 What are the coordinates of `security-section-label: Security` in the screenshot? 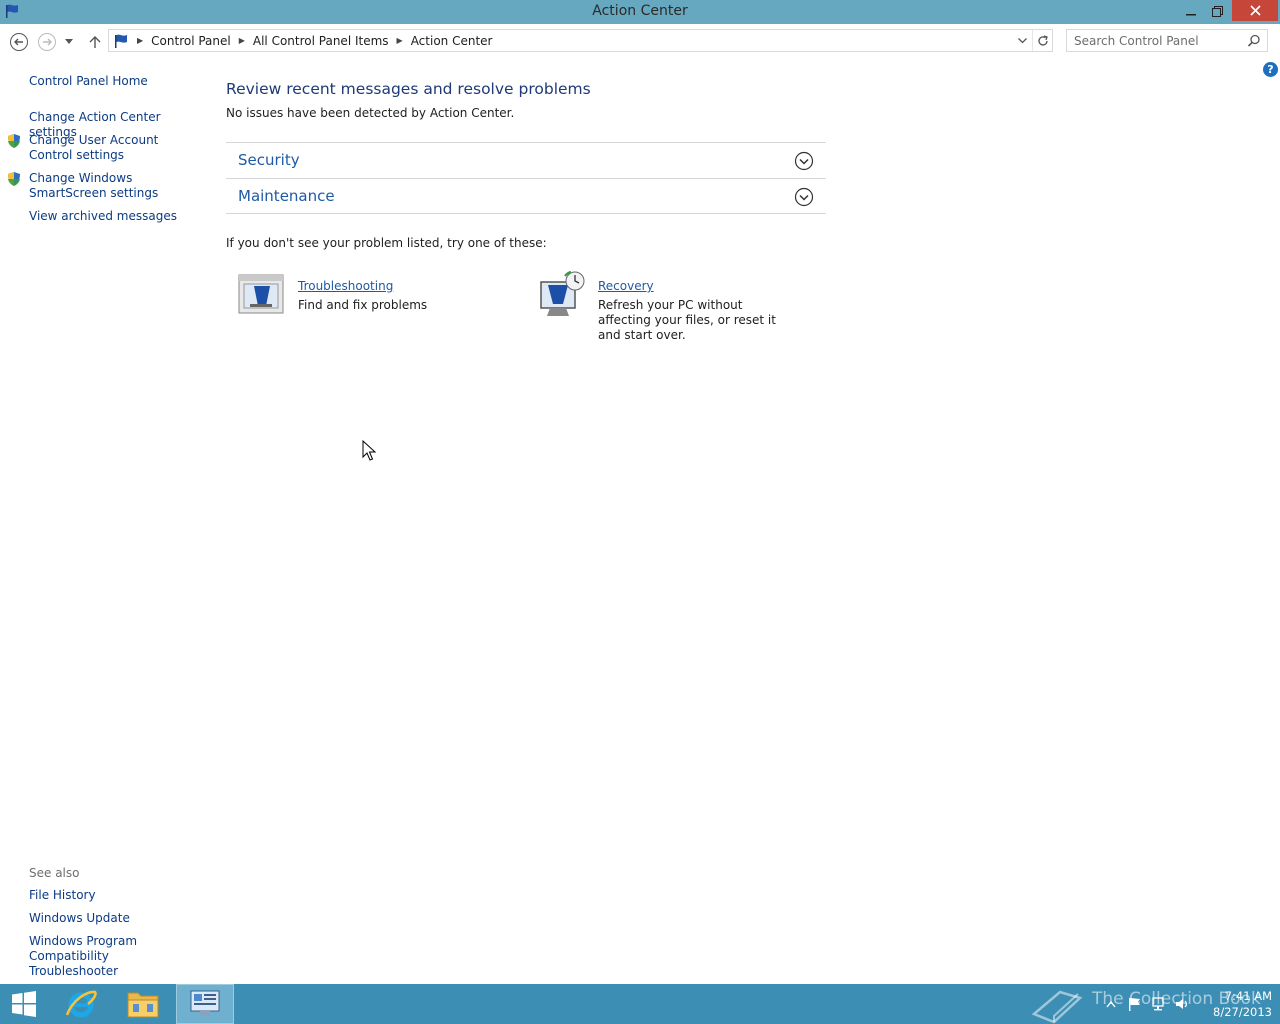 It's located at (269, 160).